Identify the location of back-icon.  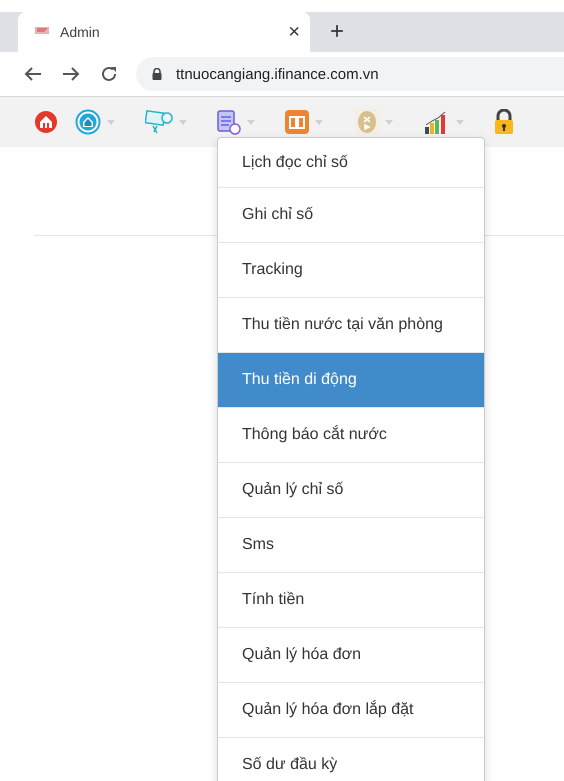
(33, 74).